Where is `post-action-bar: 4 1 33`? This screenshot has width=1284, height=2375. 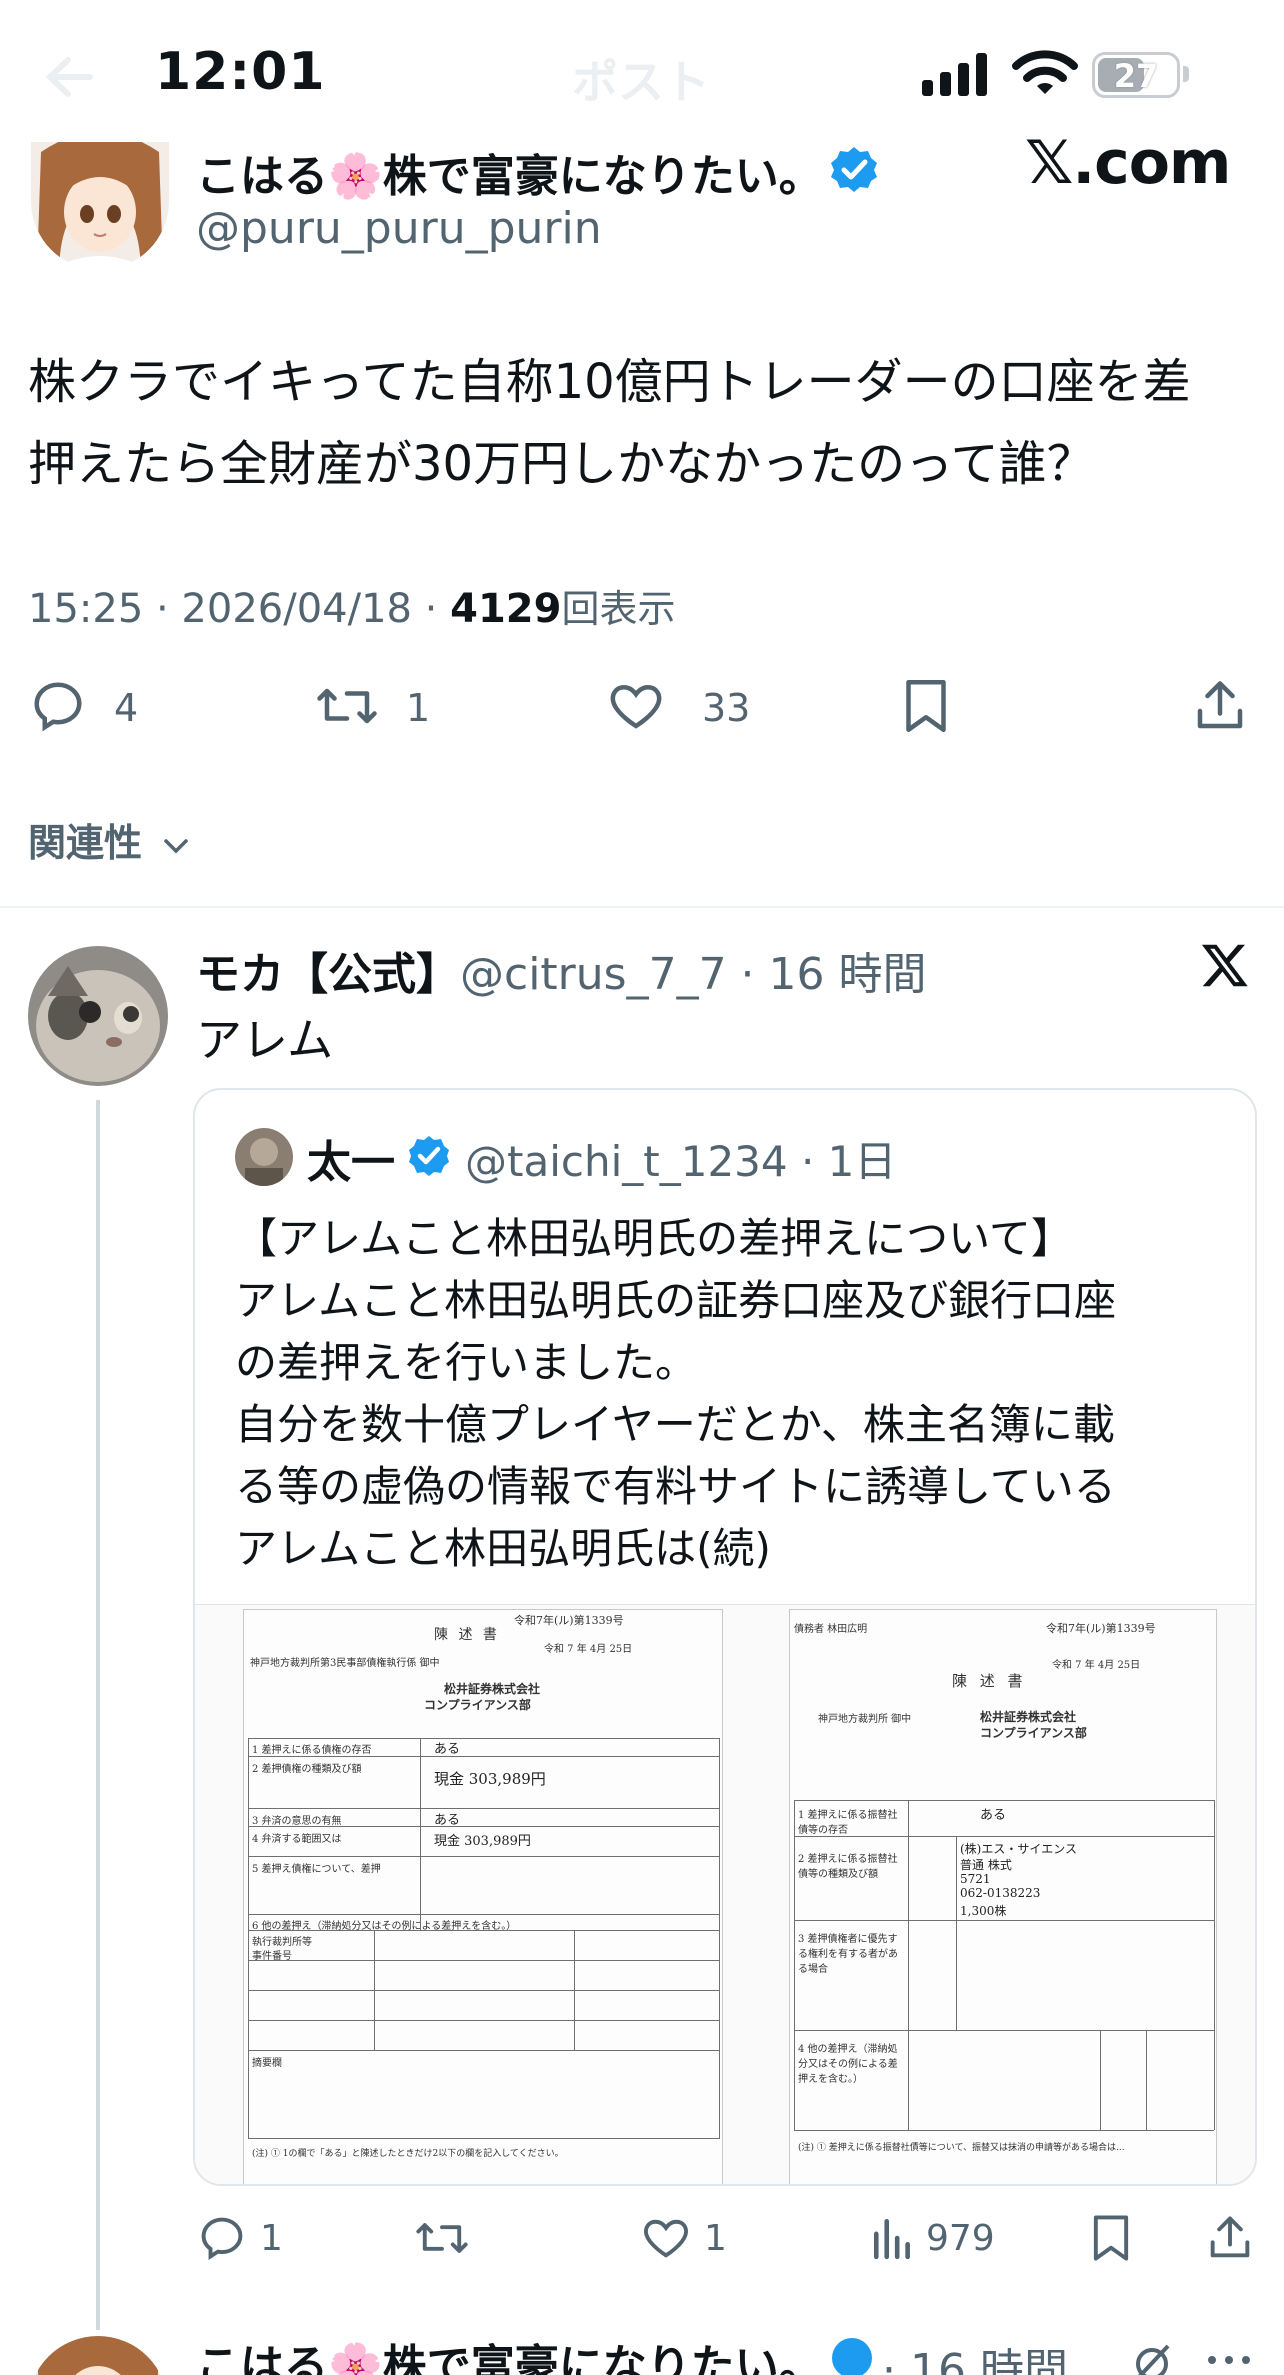
post-action-bar: 4 1 33 is located at coordinates (648, 708).